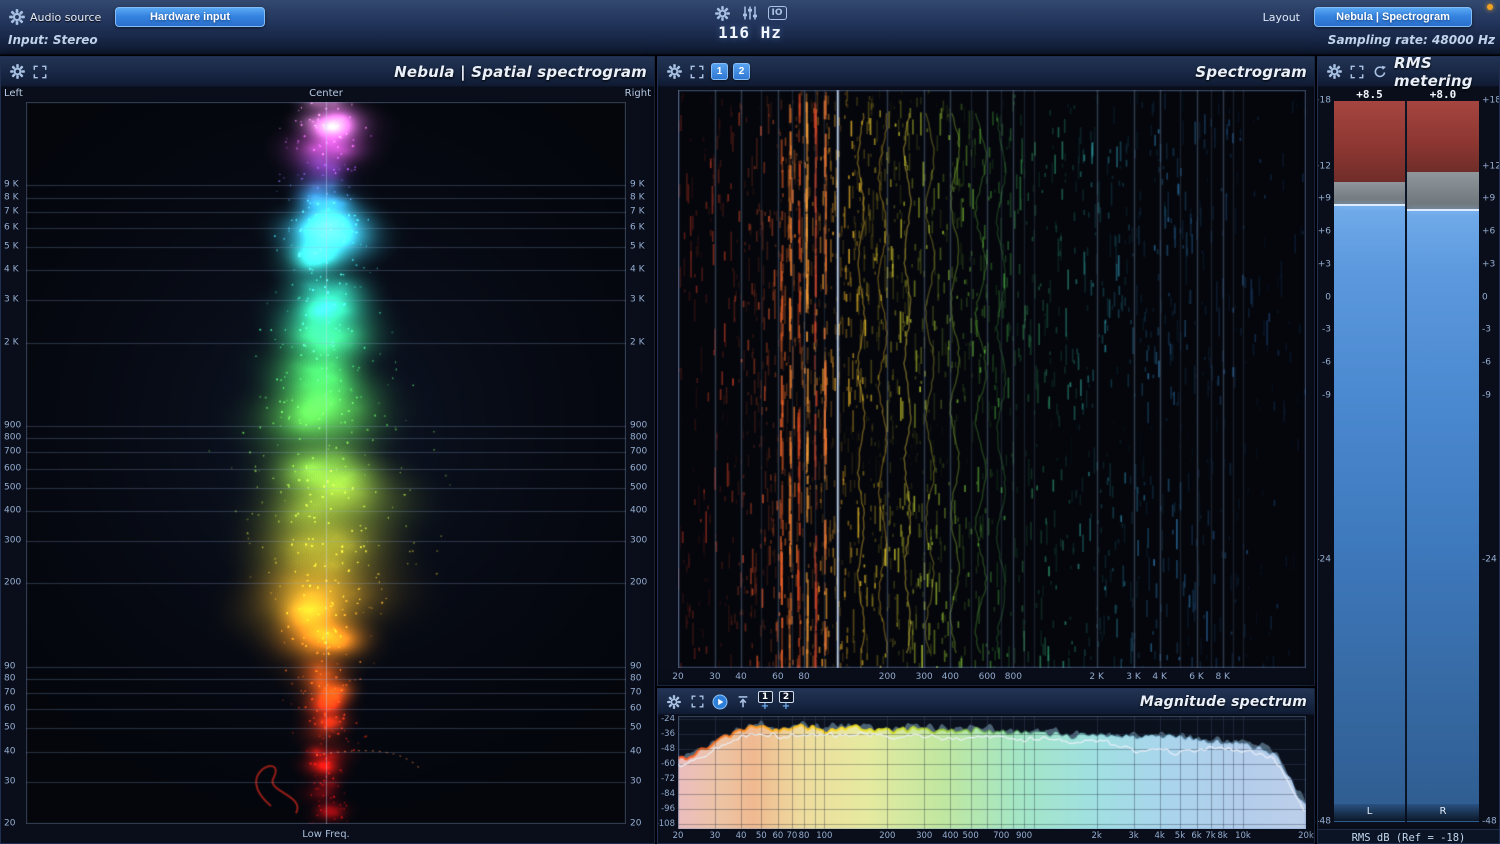  I want to click on spectrogram-freq-tick: 20, so click(678, 677).